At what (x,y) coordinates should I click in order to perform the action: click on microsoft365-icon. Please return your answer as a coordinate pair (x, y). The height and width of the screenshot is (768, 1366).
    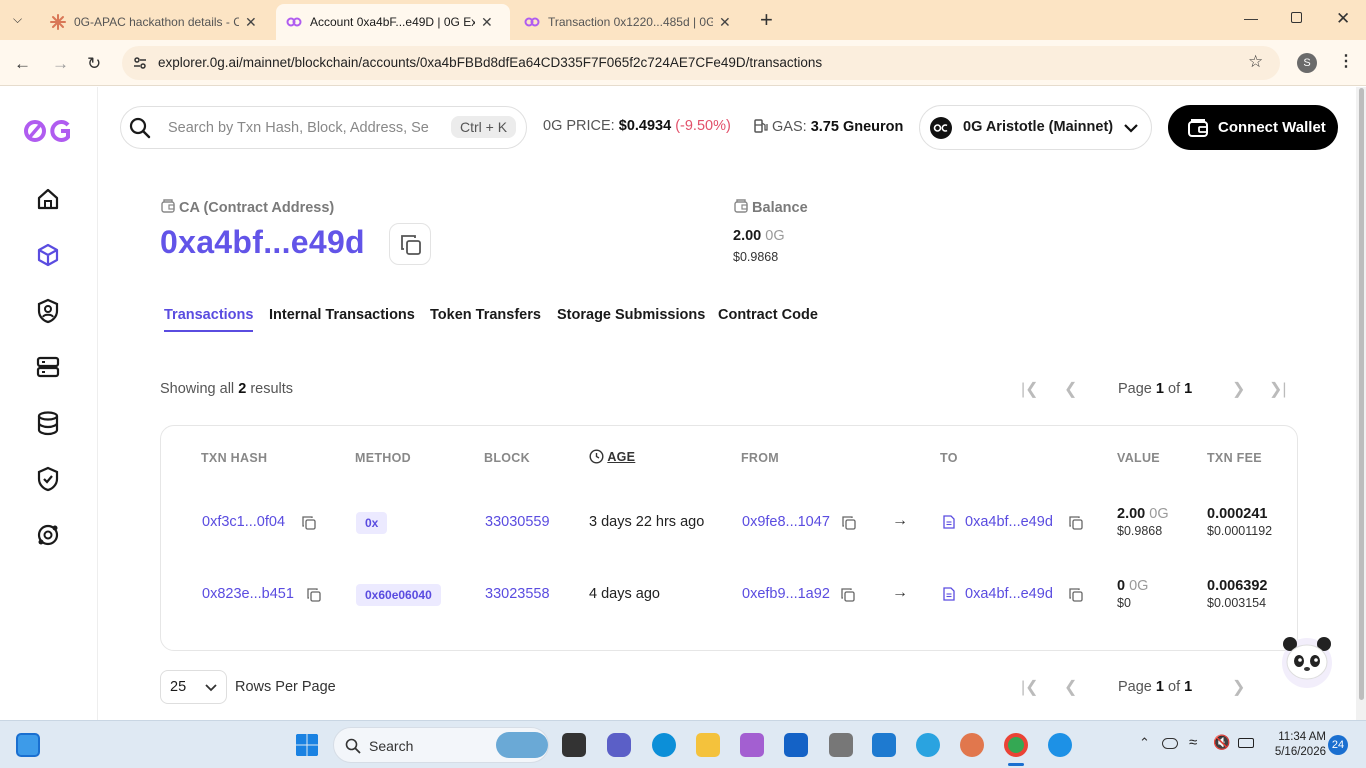
    Looking at the image, I should click on (752, 745).